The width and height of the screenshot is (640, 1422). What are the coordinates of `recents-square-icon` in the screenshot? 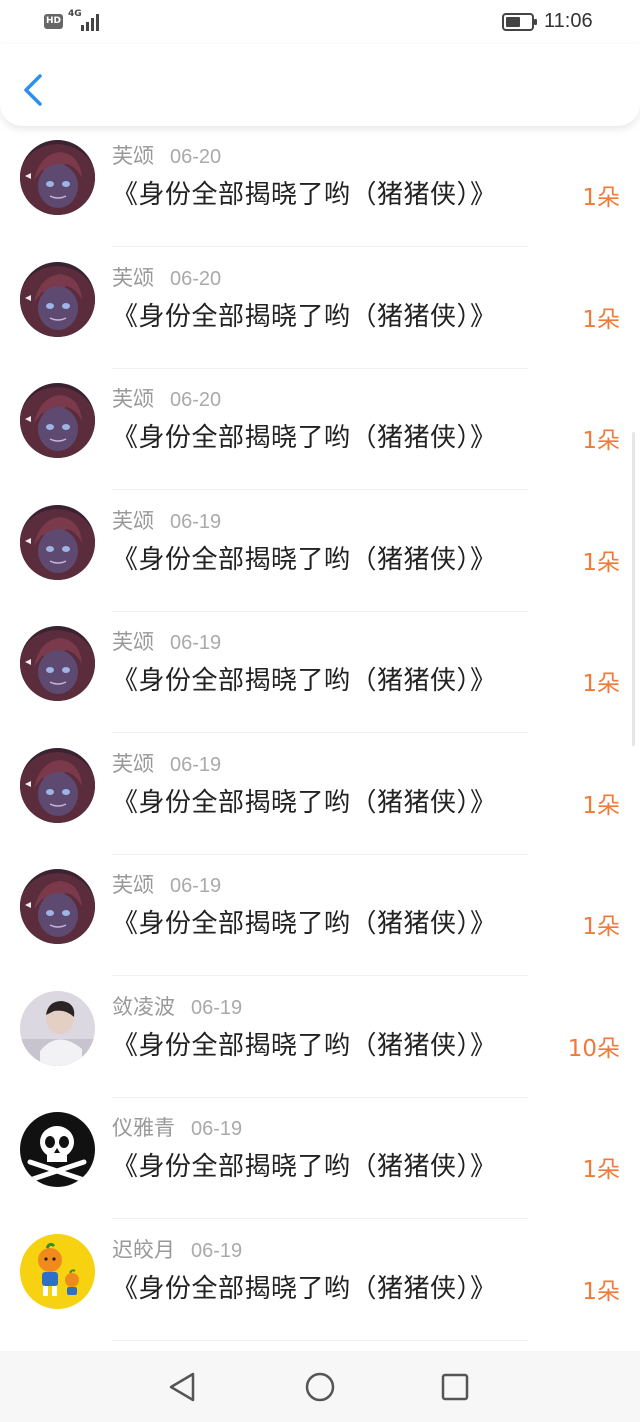 It's located at (455, 1387).